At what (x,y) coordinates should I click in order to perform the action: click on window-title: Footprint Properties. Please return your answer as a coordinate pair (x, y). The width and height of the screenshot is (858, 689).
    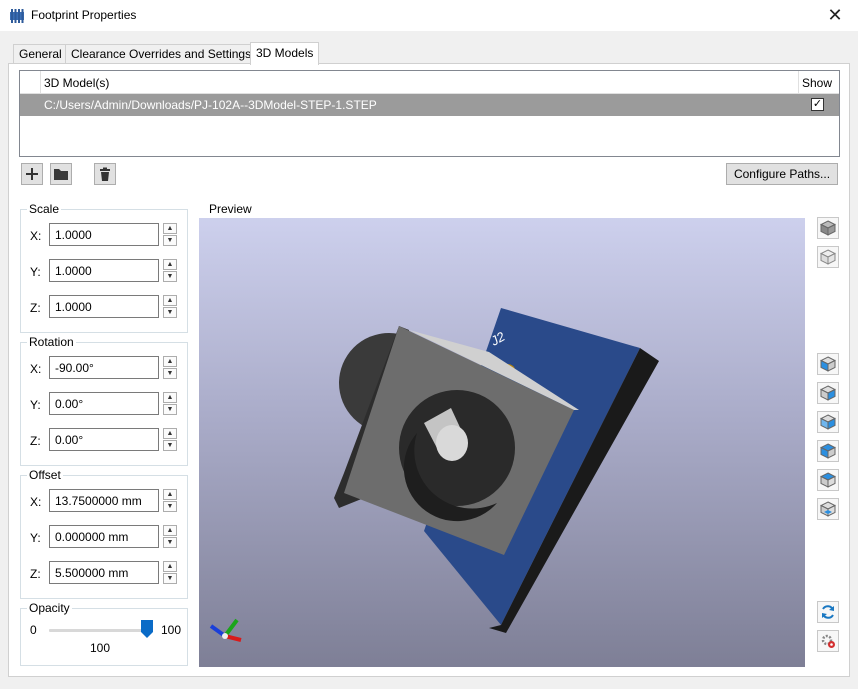
    Looking at the image, I should click on (84, 15).